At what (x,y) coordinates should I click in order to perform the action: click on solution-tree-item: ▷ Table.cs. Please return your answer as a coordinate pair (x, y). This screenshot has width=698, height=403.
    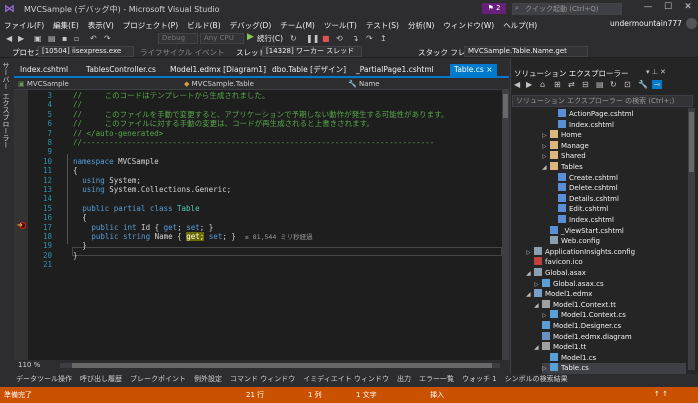
    Looking at the image, I should click on (614, 369).